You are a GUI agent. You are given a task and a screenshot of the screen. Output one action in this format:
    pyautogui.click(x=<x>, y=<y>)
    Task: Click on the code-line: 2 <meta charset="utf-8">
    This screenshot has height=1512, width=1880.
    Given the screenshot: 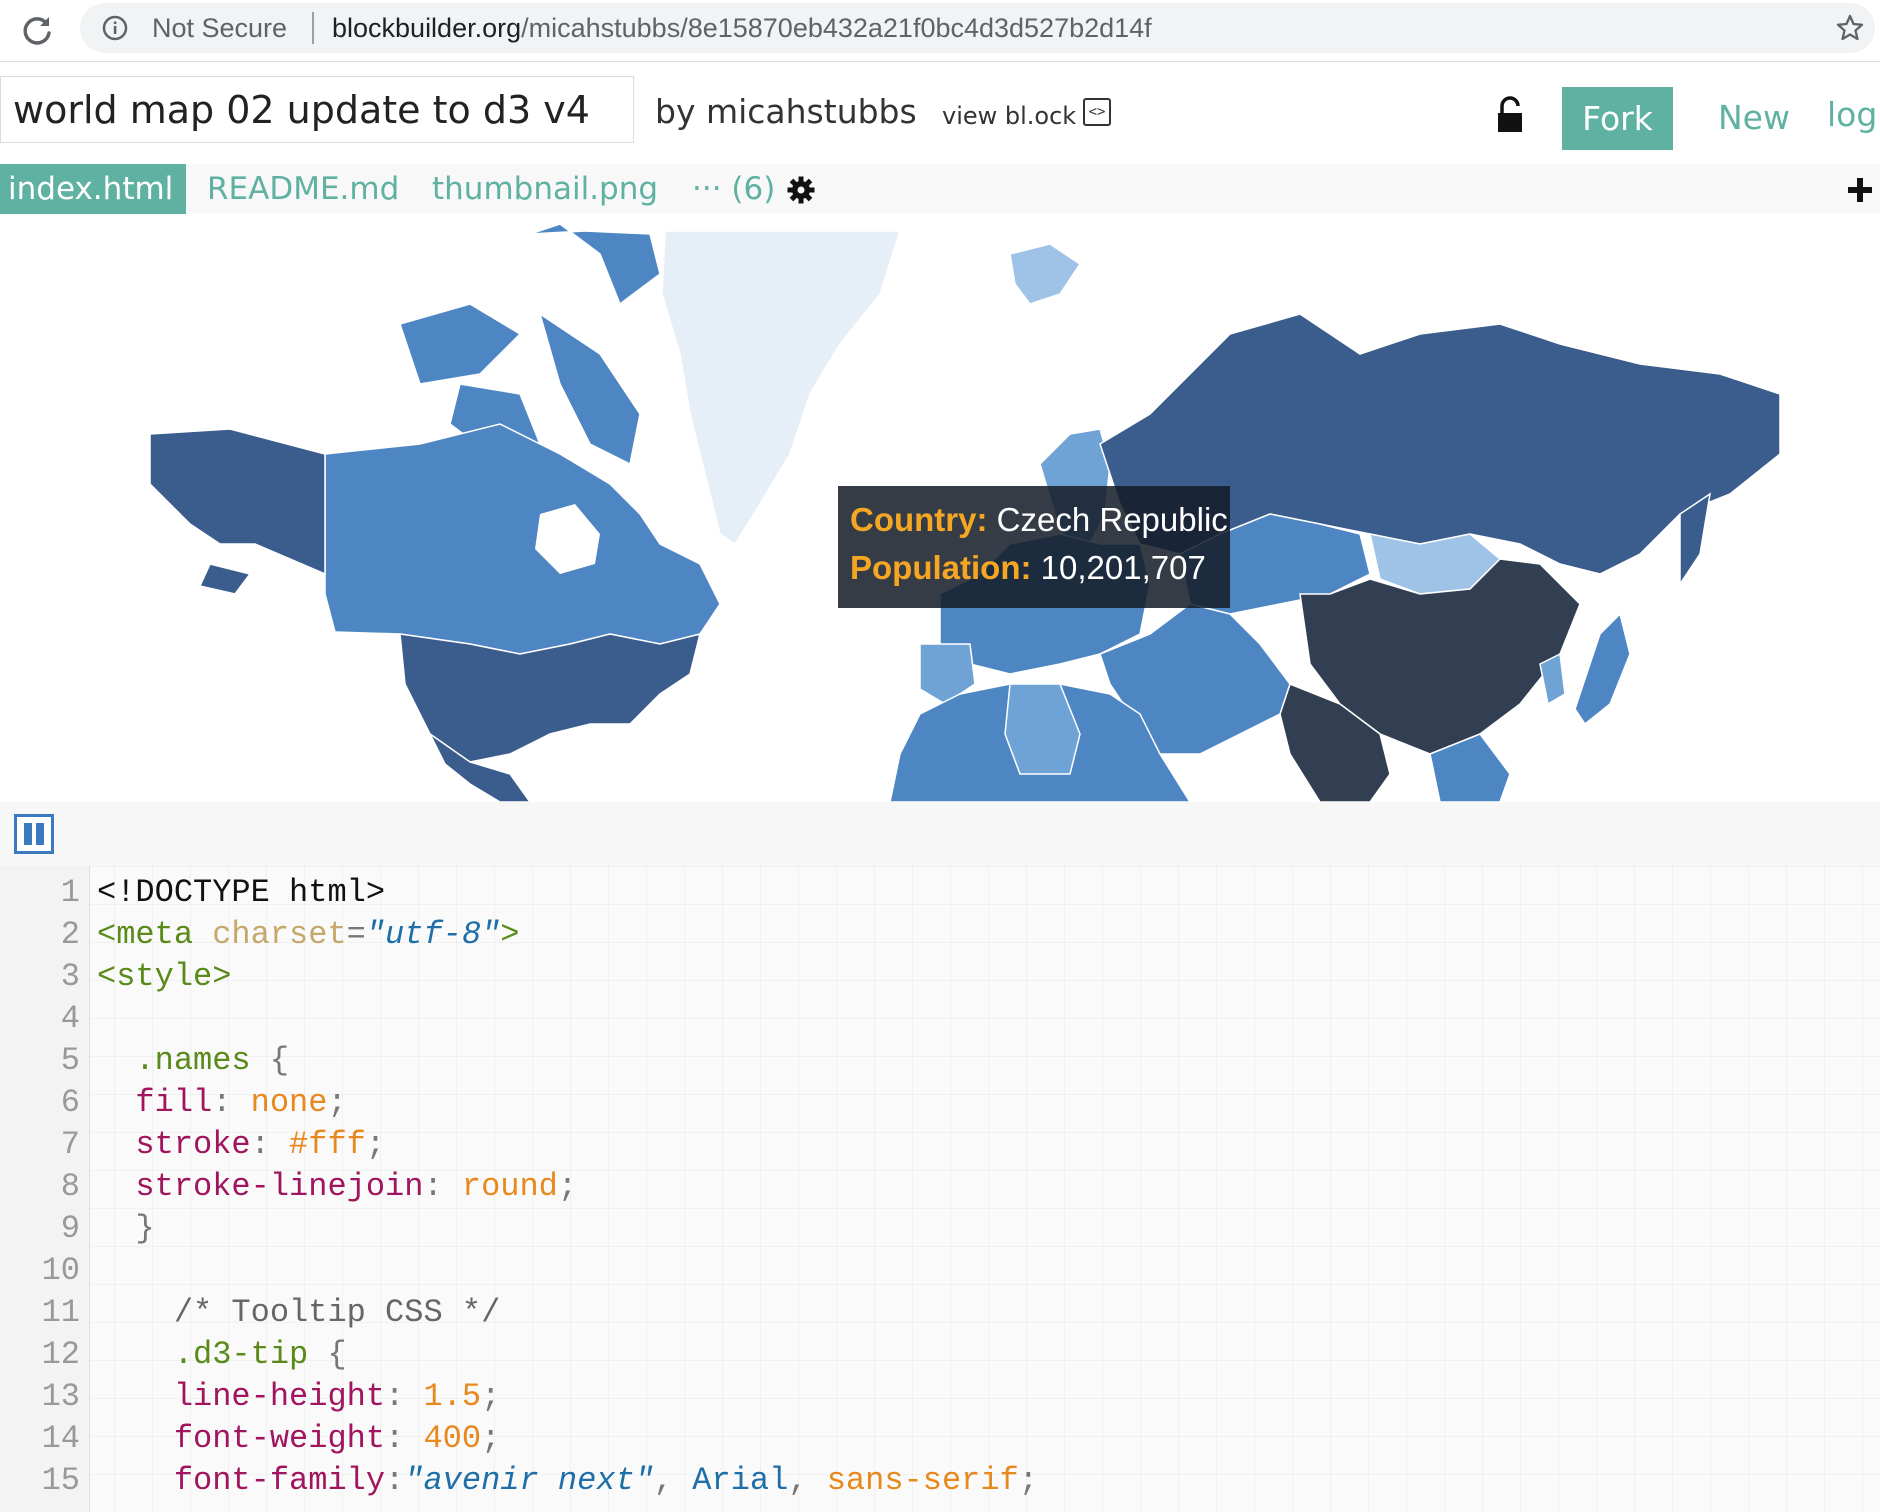 What is the action you would take?
    pyautogui.click(x=940, y=935)
    